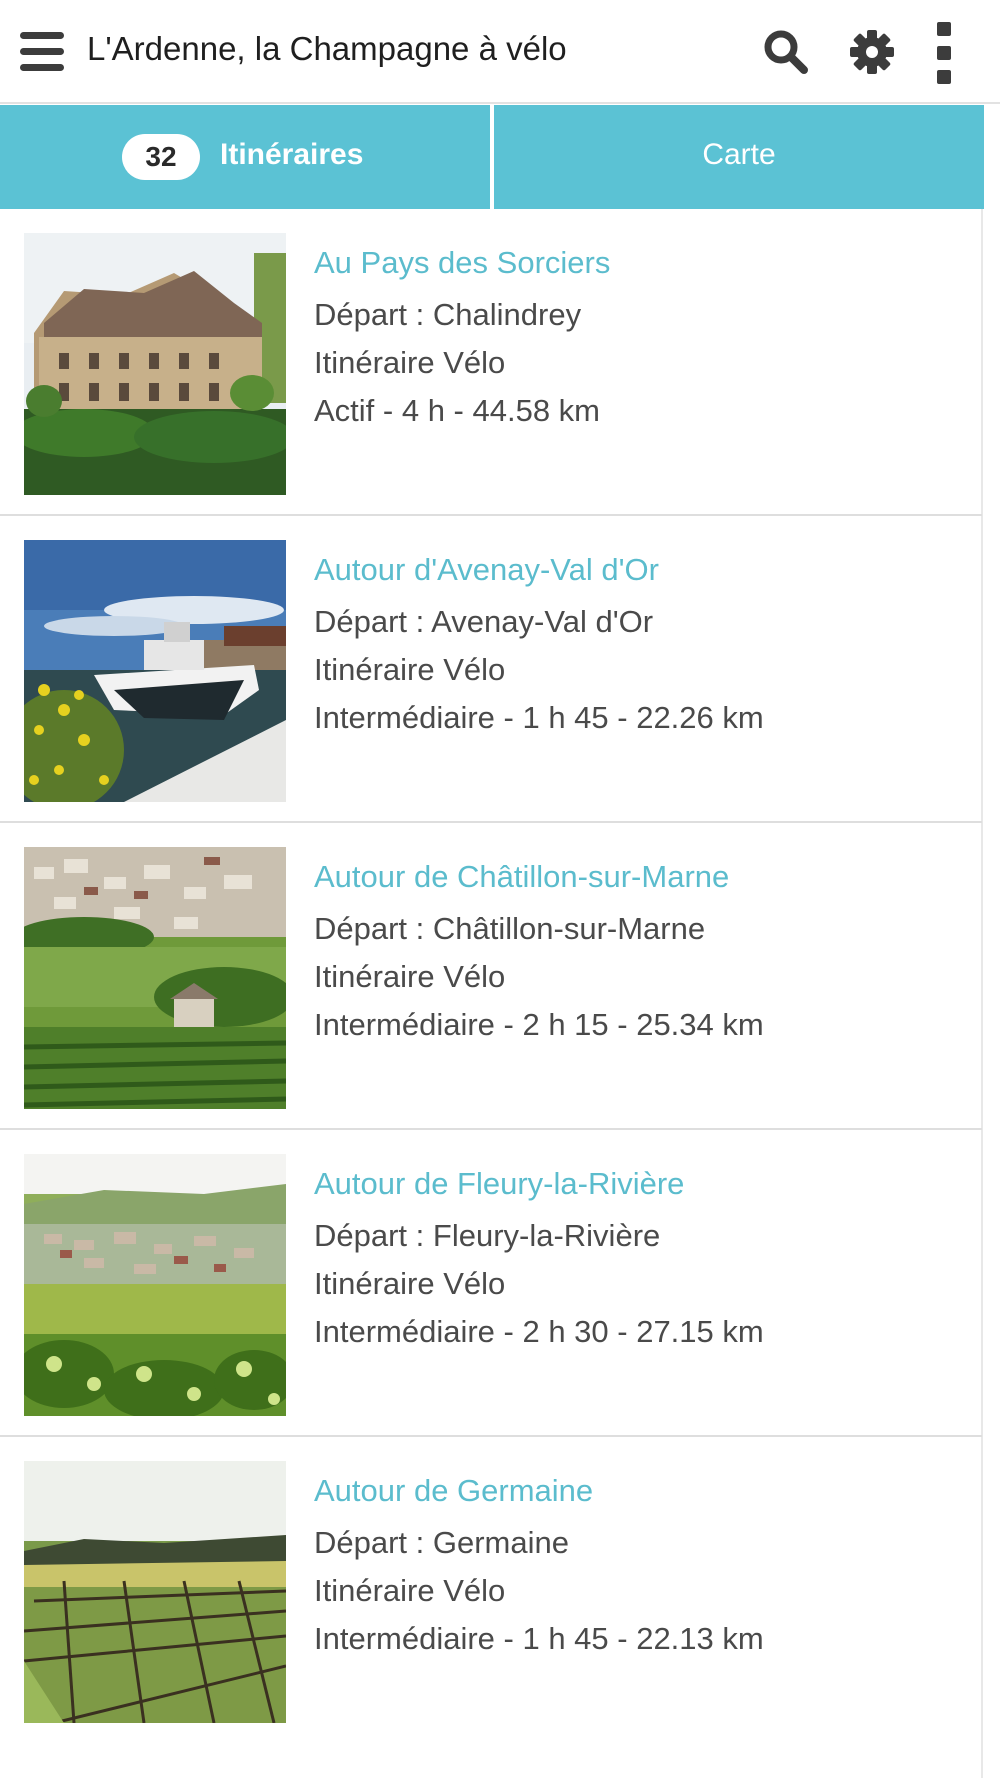  What do you see at coordinates (499, 1183) in the screenshot?
I see `item-title: Autour de Fleury-la-Rivière` at bounding box center [499, 1183].